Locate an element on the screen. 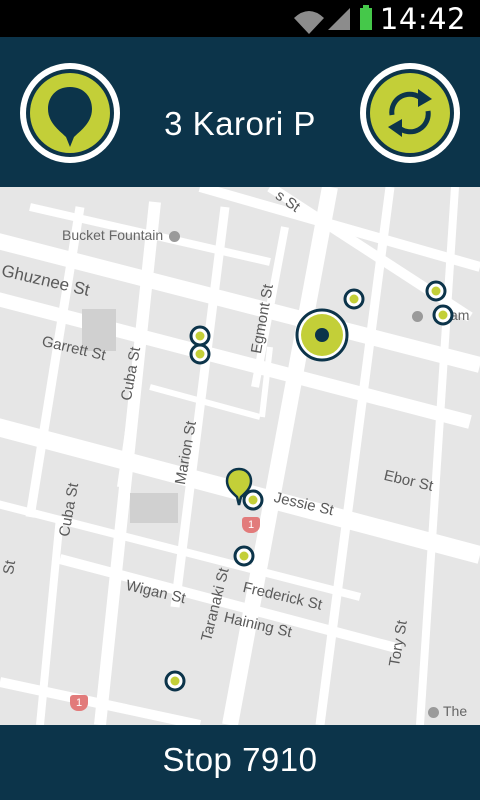 The width and height of the screenshot is (480, 800). bottom-bar: Stop 7910 is located at coordinates (240, 762).